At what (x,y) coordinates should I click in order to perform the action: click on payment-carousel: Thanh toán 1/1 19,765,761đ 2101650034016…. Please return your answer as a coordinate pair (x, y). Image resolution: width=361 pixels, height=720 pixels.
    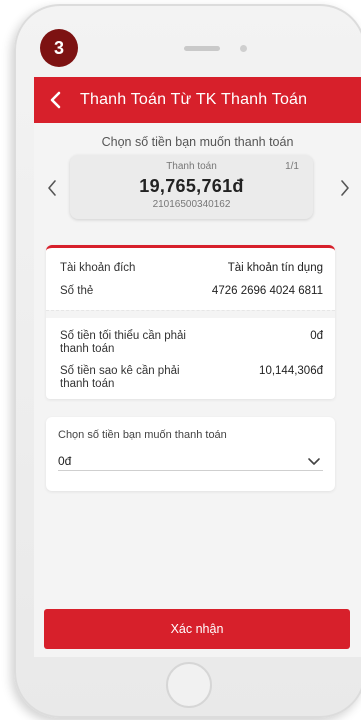
    Looking at the image, I should click on (197, 191).